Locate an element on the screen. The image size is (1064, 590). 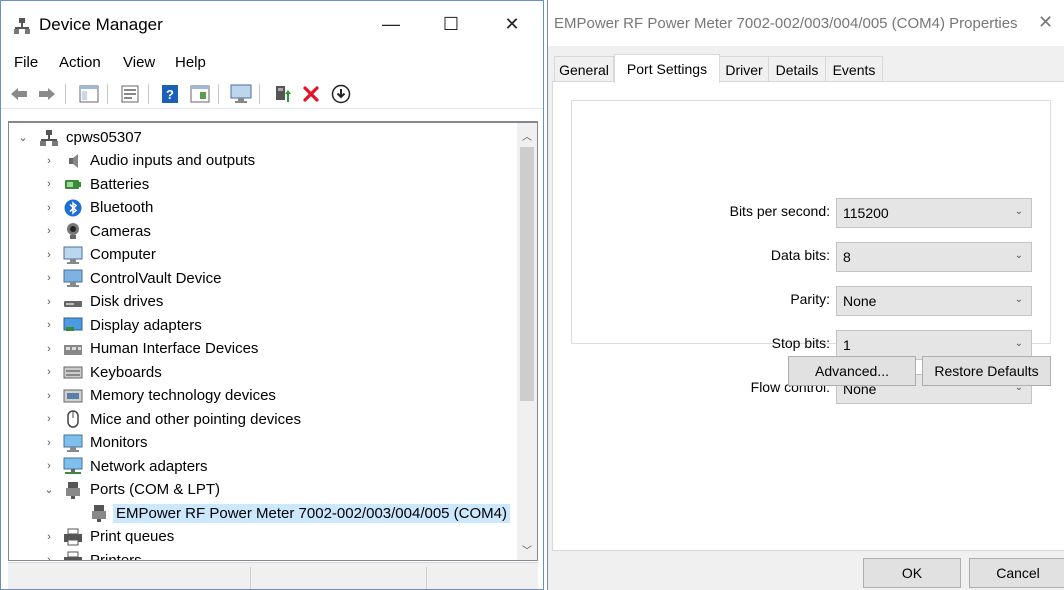
menu-file: File is located at coordinates (26, 62).